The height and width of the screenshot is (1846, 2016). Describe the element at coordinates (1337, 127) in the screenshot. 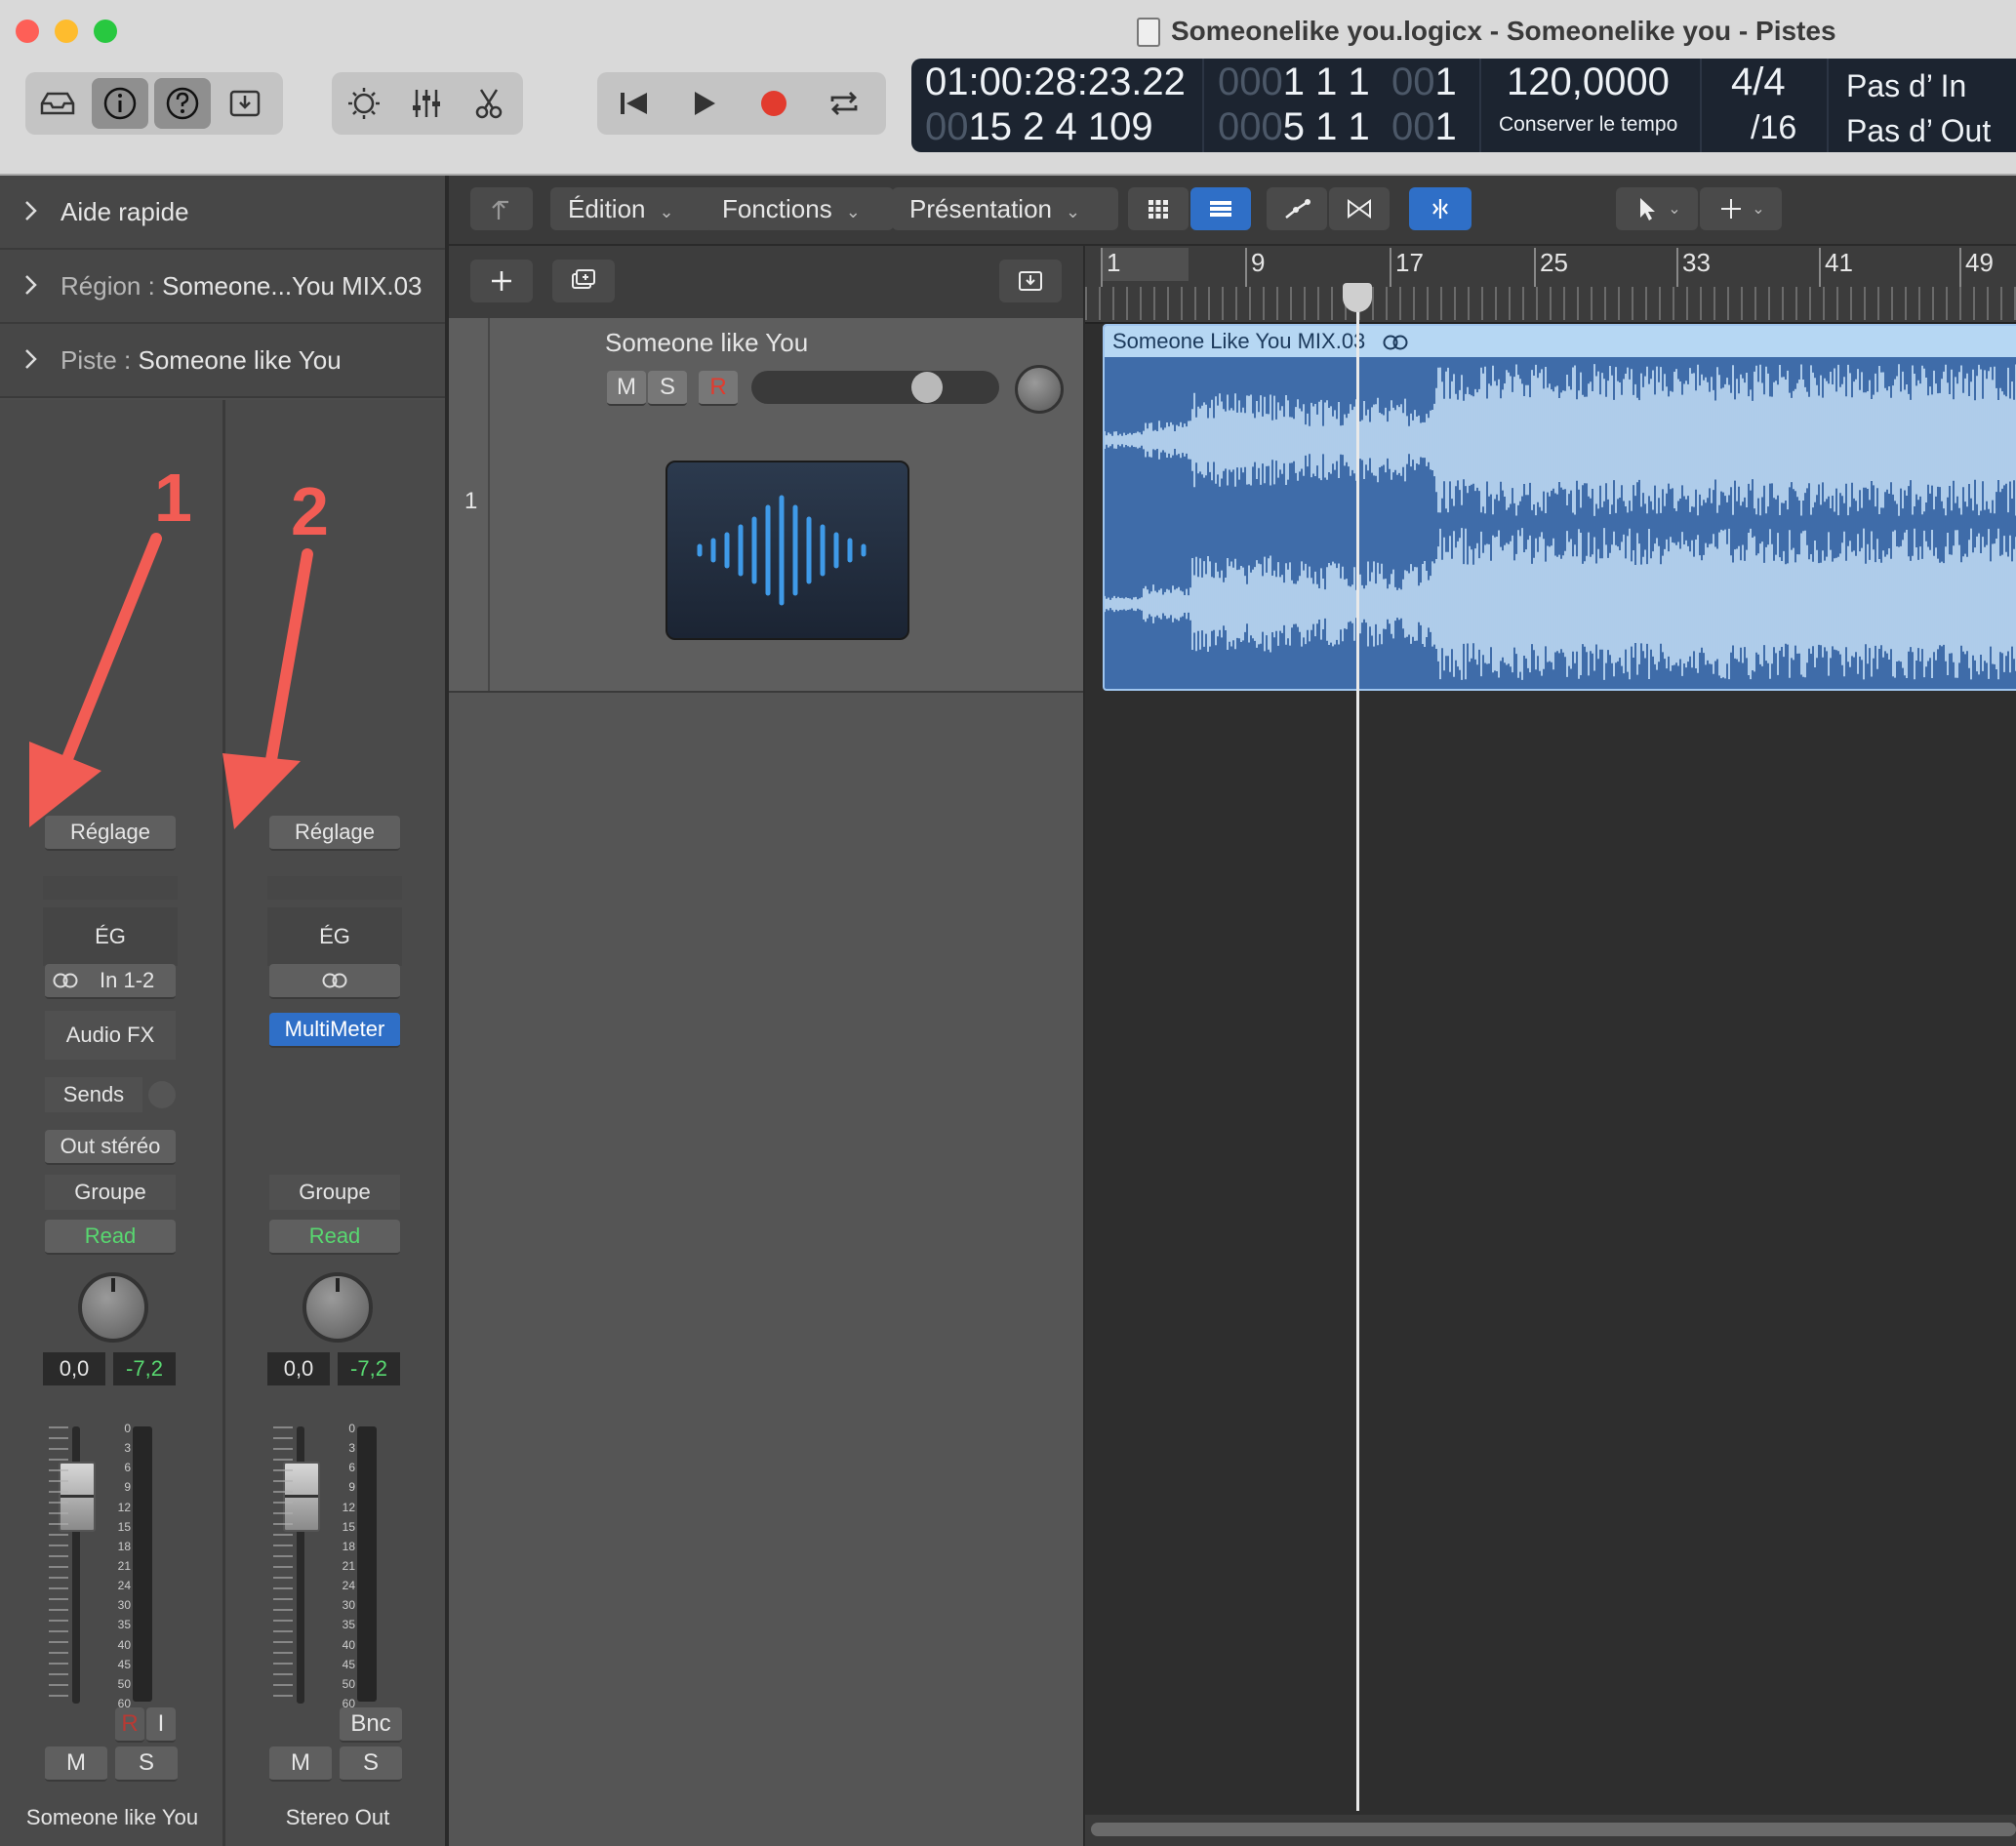

I see `lcd-cycle-end: 0005 1 1 001` at that location.